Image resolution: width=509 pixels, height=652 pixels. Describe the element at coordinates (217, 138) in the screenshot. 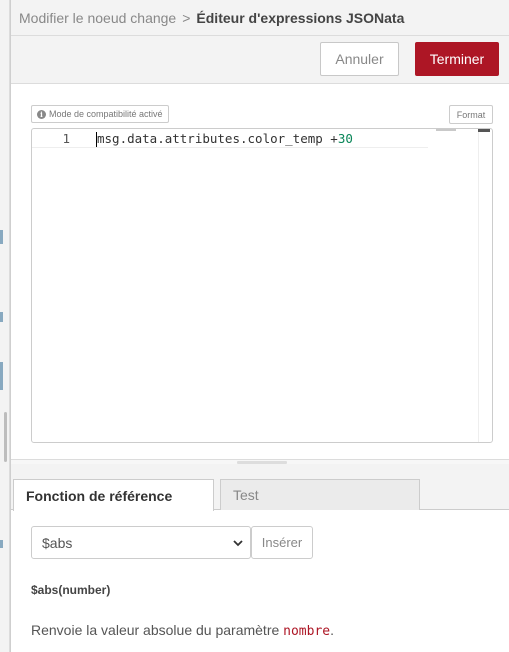

I see `code-expression: msg.data.attributes.color_temp +` at that location.